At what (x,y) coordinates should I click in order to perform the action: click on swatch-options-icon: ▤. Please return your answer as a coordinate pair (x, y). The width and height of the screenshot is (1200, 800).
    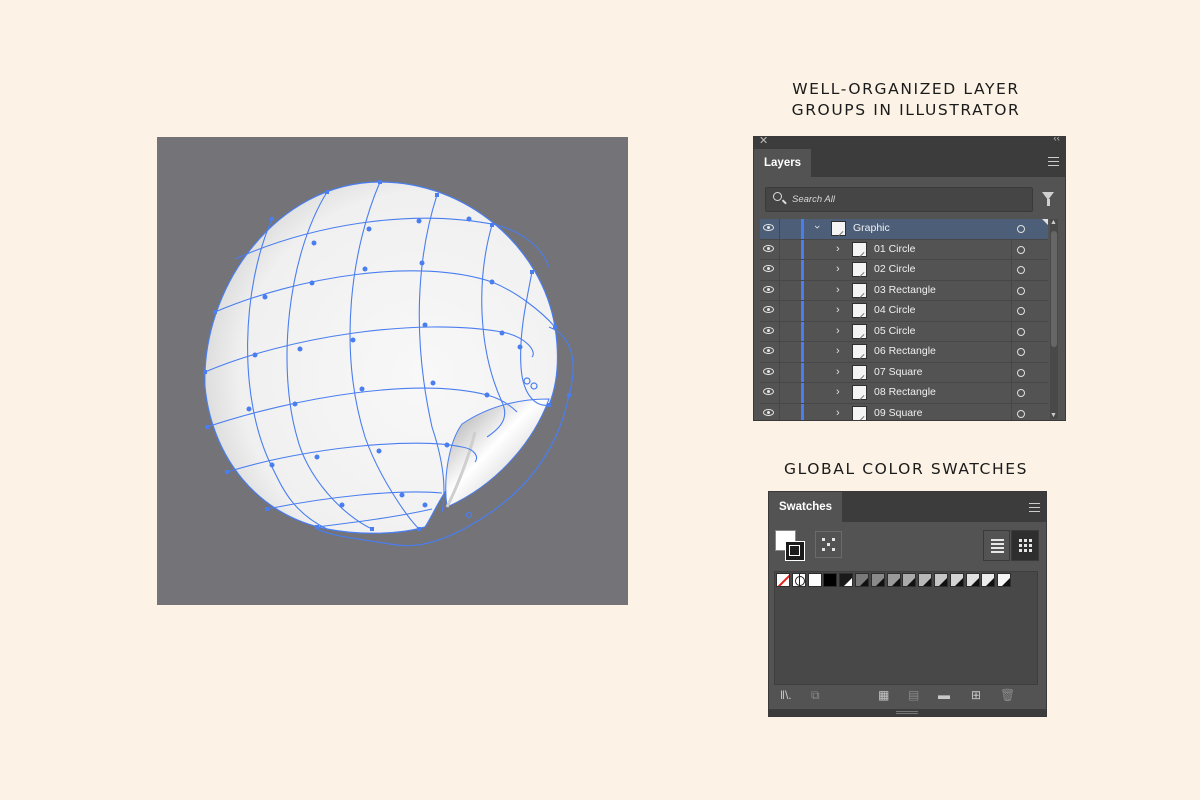
    Looking at the image, I should click on (913, 695).